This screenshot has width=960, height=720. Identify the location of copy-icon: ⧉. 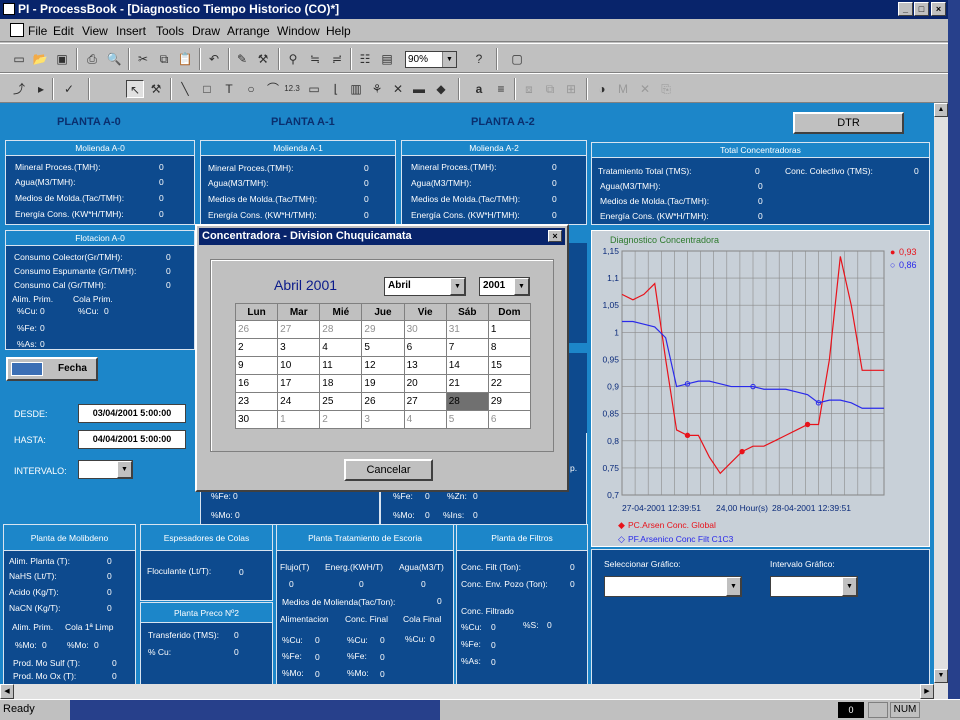
(164, 59).